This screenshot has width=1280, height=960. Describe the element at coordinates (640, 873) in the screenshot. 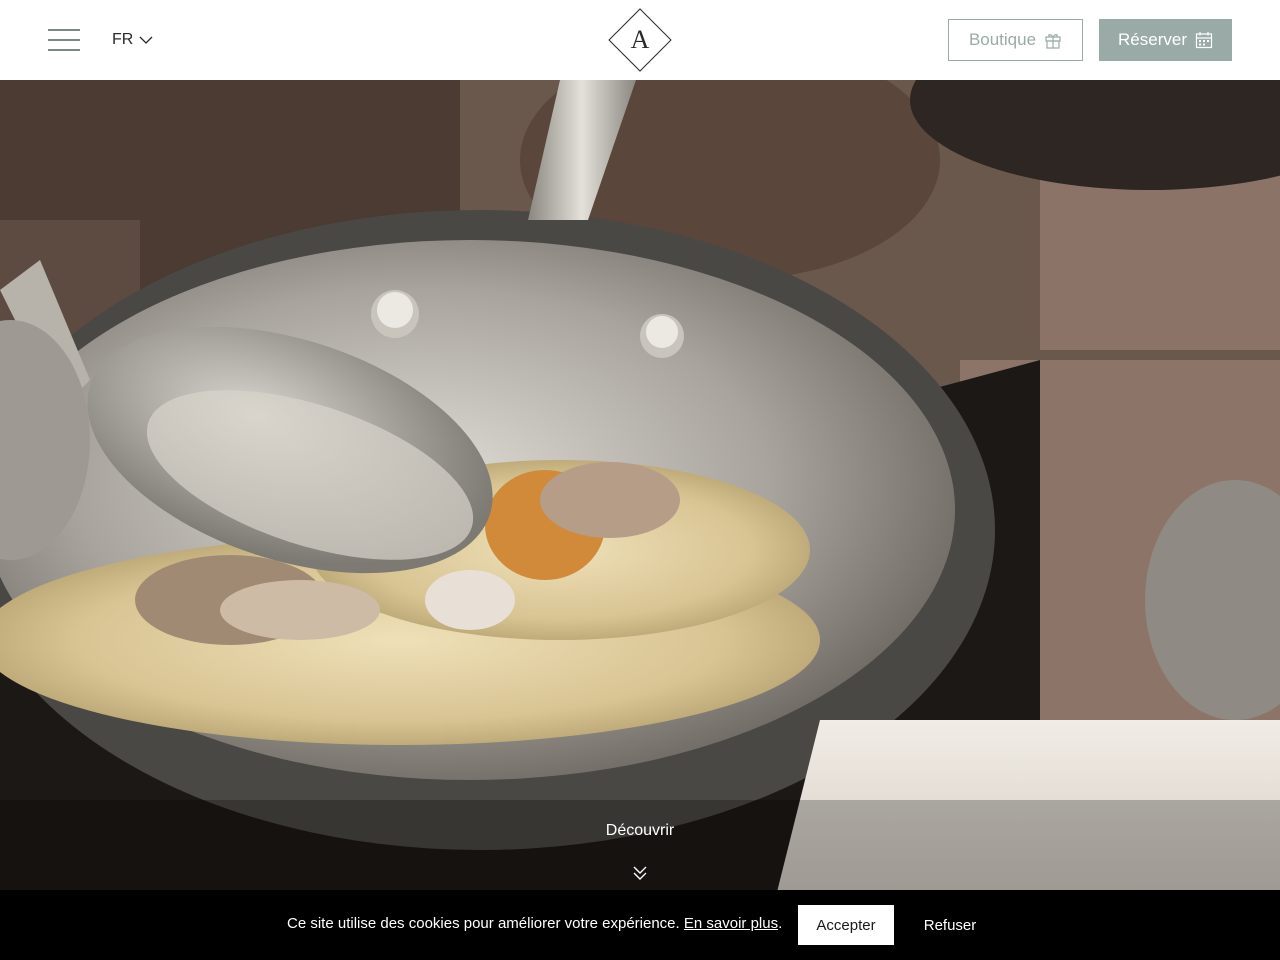

I see `double-chevron-down-icon` at that location.